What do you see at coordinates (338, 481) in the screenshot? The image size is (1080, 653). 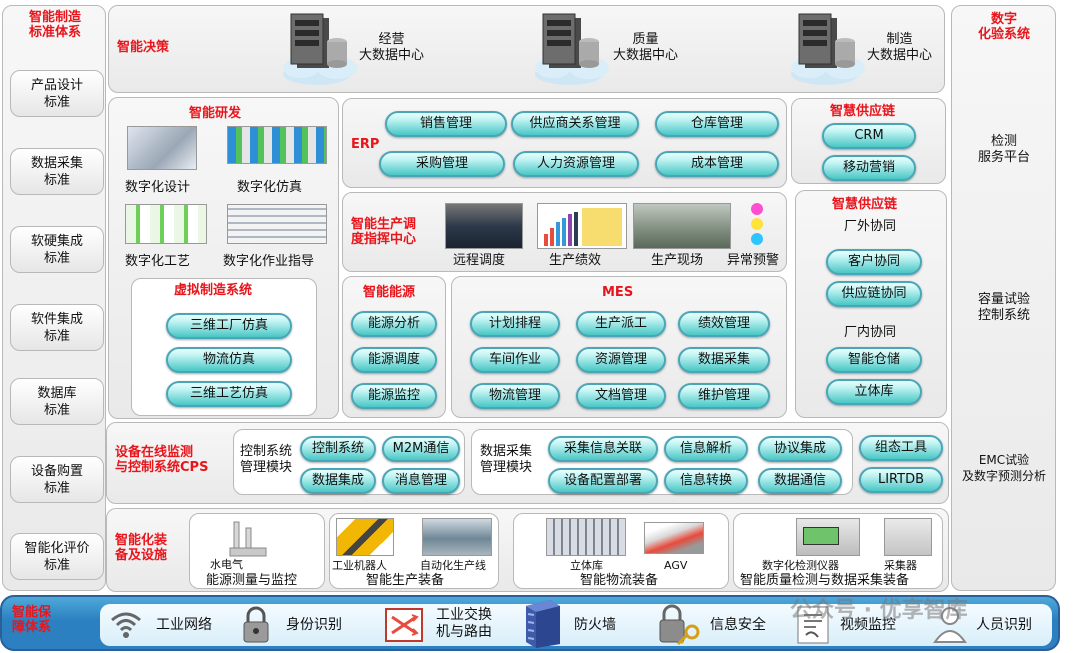 I see `data-integration-button: 数据集成` at bounding box center [338, 481].